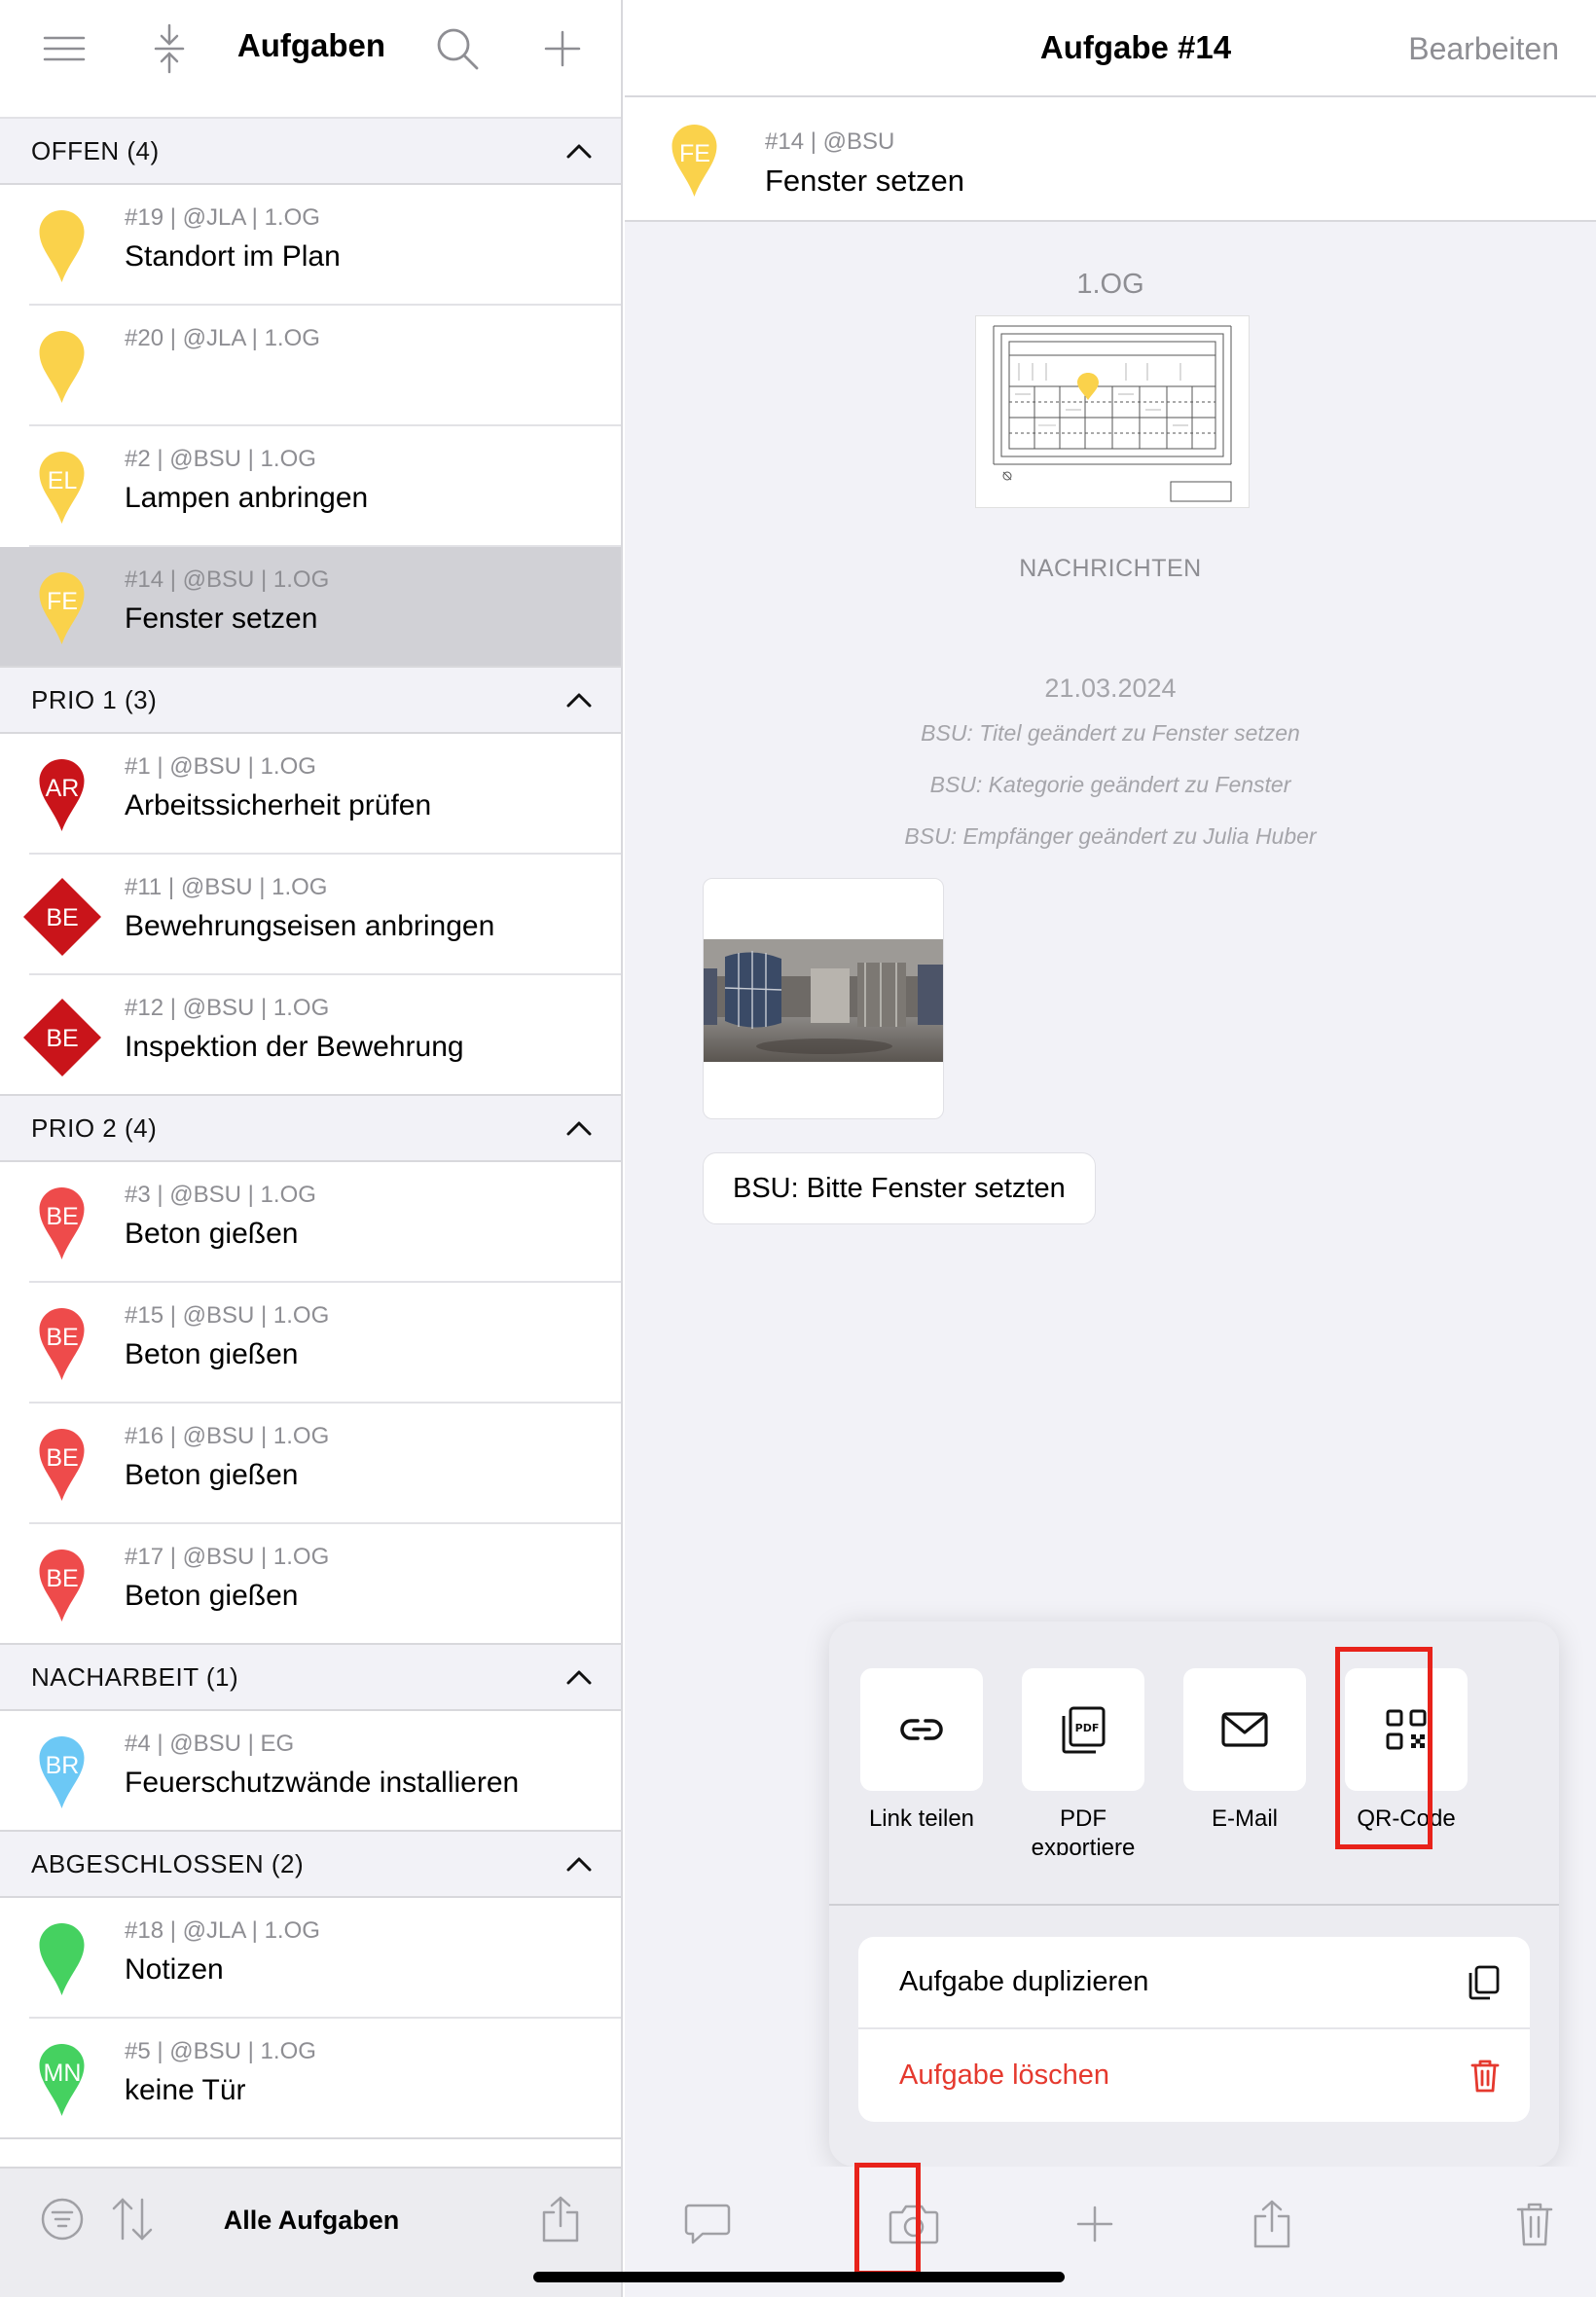 The image size is (1596, 2297). I want to click on task-row: #18 | @JLA | 1.OG Notizen, so click(310, 1959).